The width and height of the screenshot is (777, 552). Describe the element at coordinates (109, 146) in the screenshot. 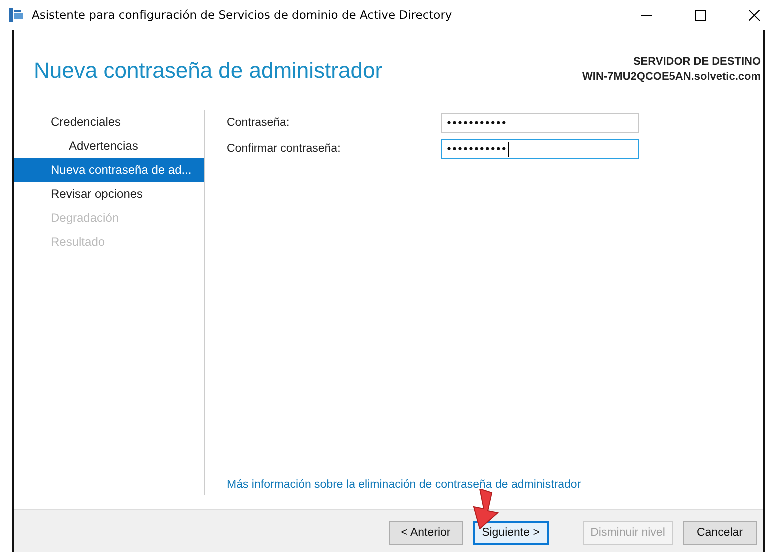

I see `sidebar-item: Advertencias` at that location.